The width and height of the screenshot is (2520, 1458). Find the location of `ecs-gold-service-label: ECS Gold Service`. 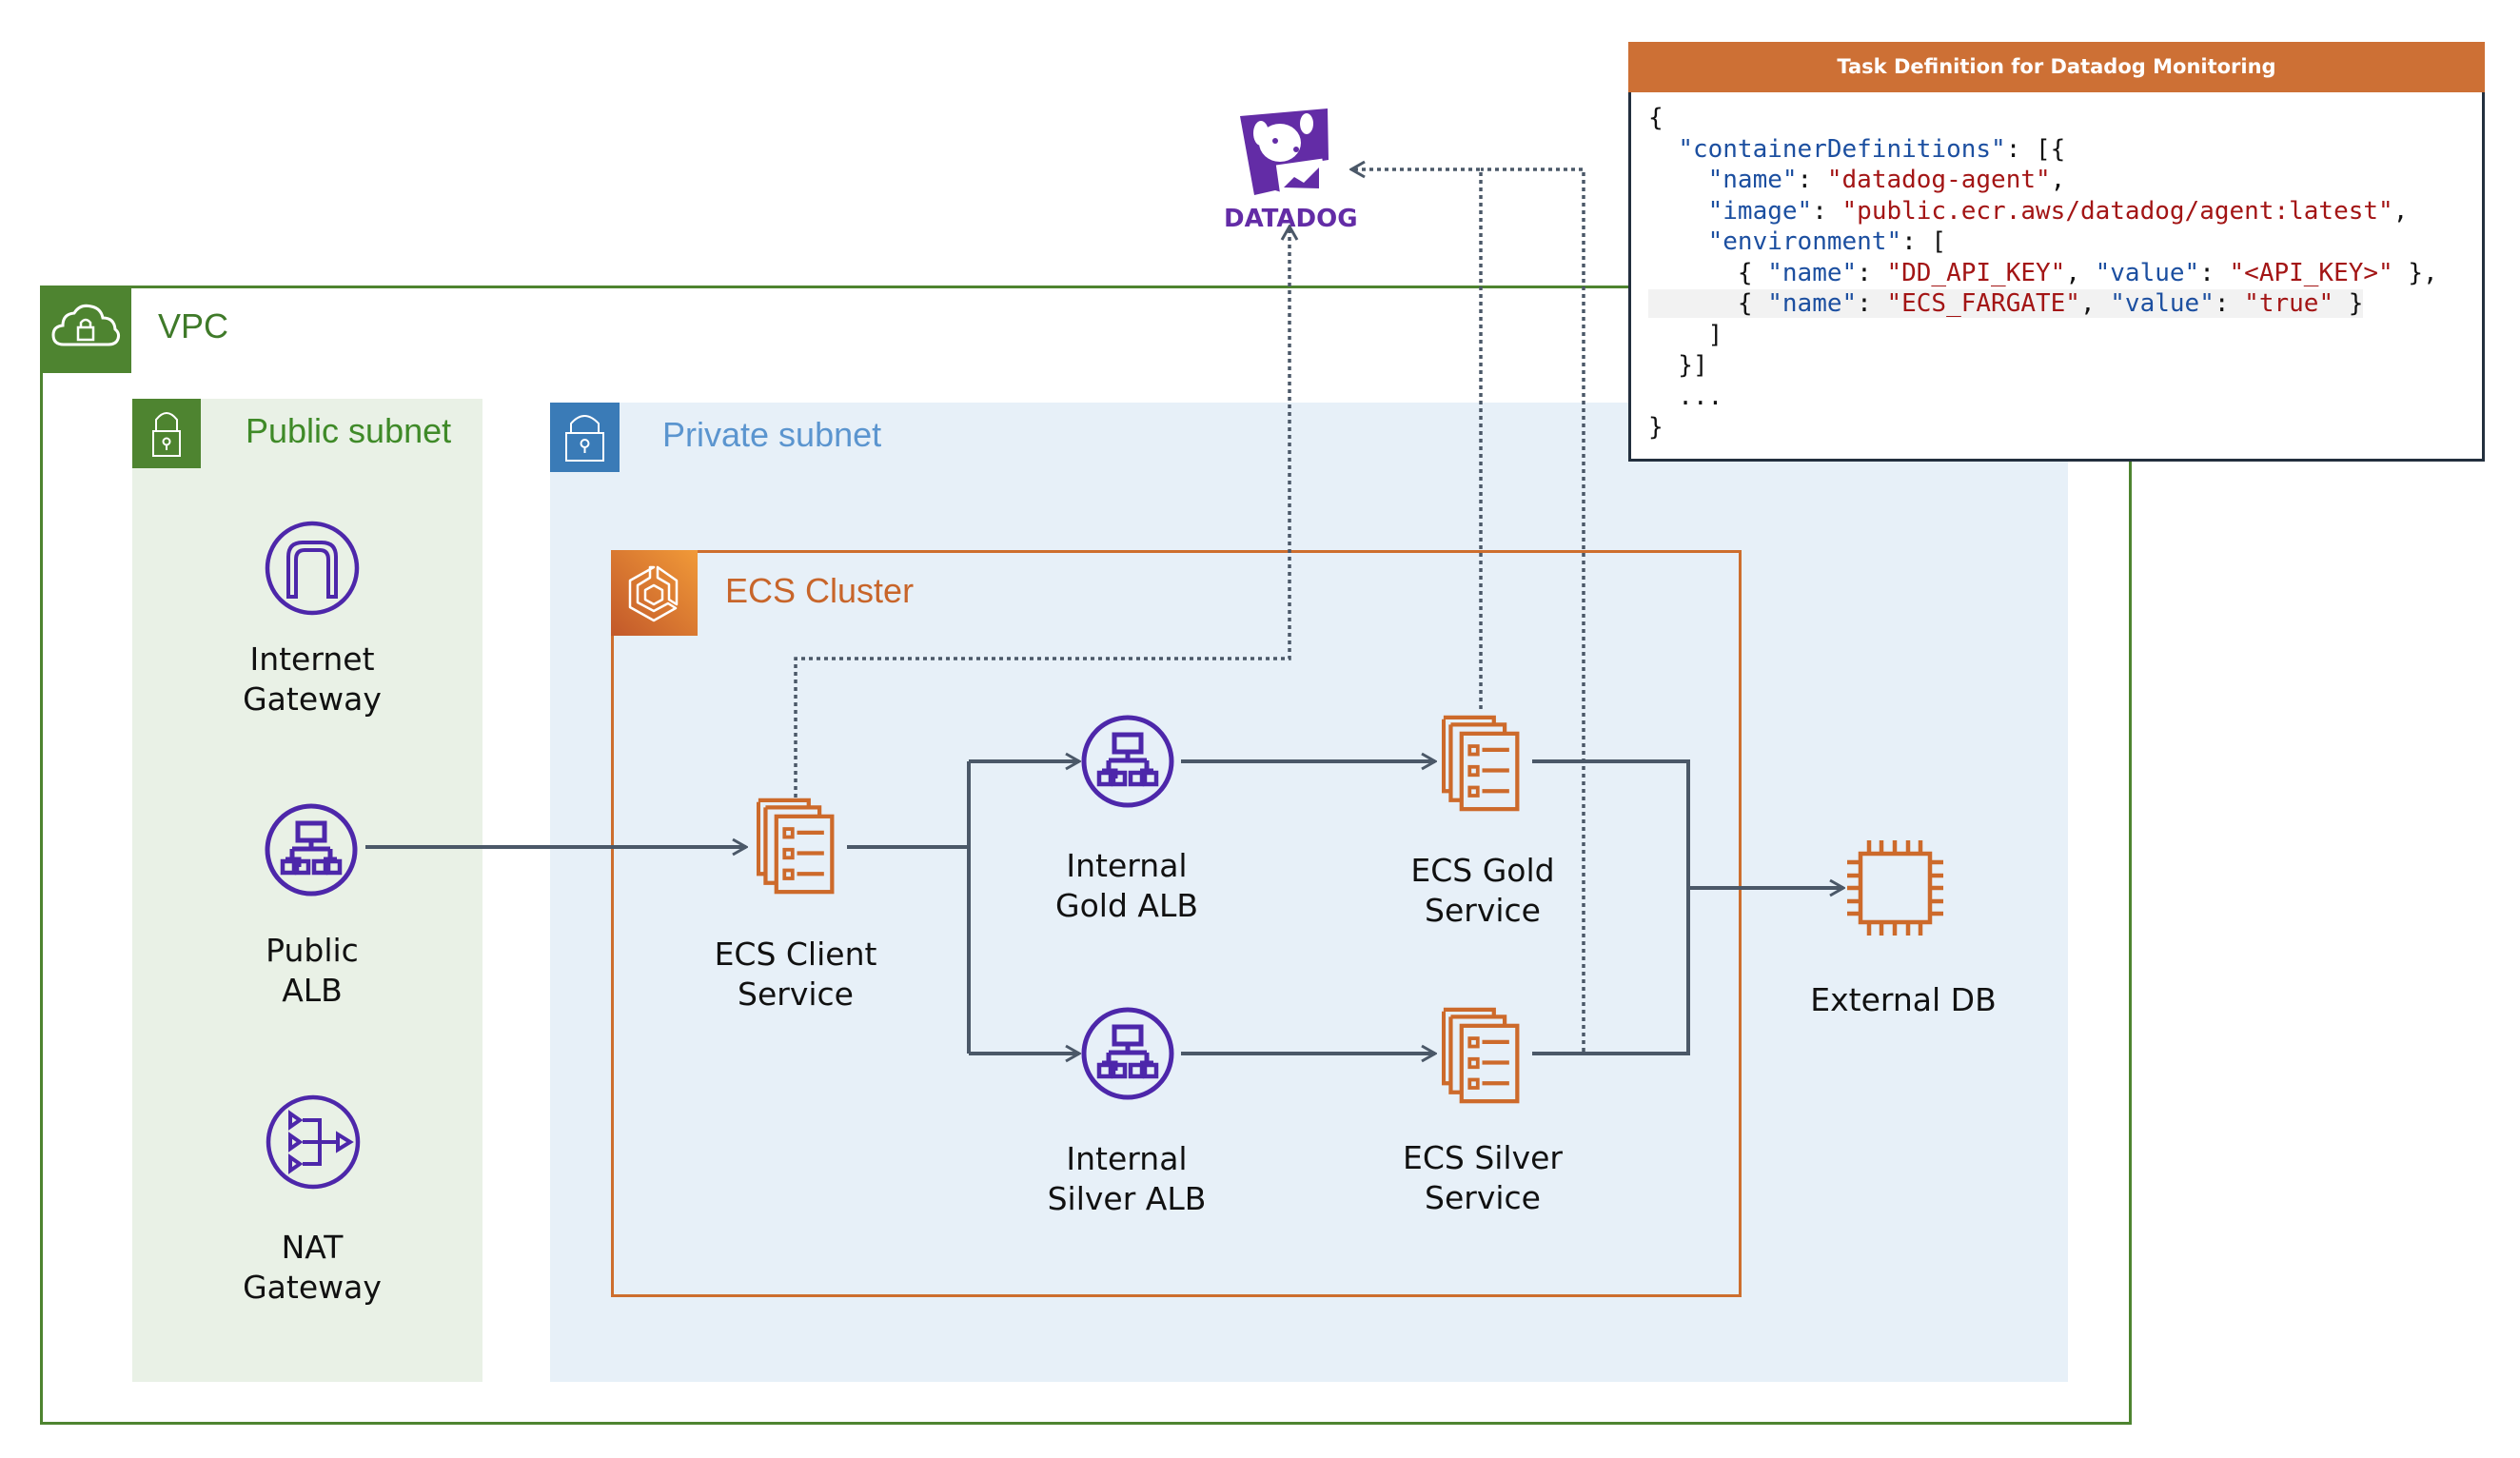

ecs-gold-service-label: ECS Gold Service is located at coordinates (1482, 890).